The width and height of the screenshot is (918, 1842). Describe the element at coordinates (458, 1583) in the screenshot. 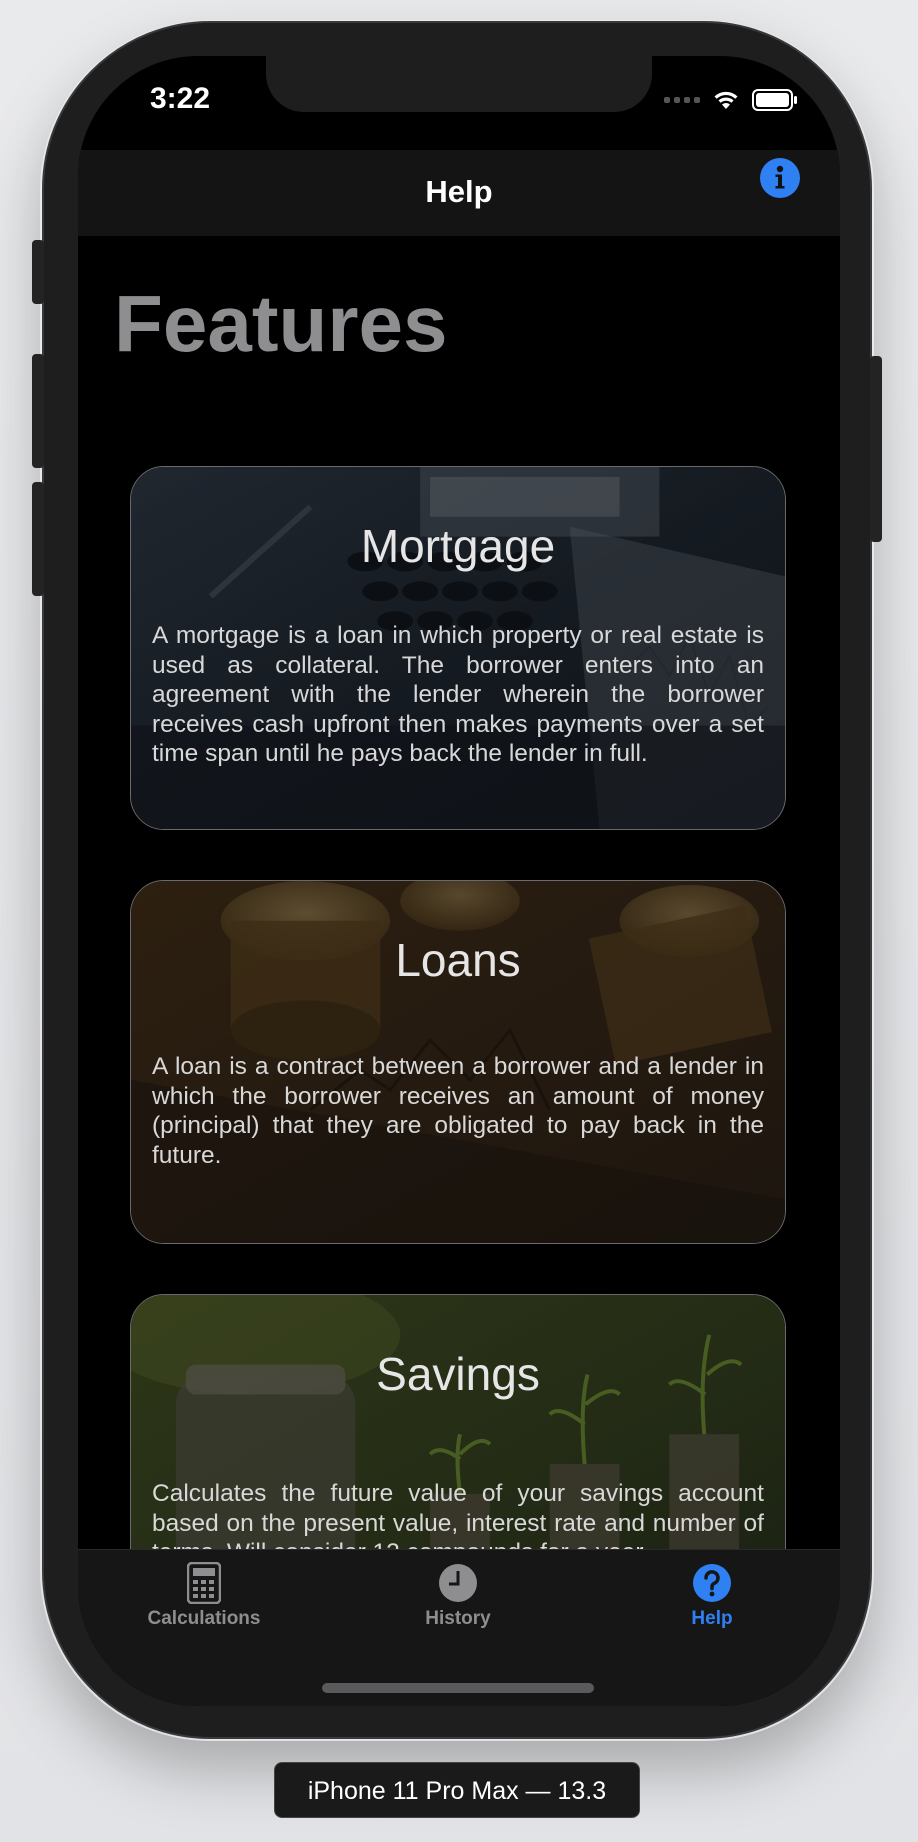

I see `clock-icon` at that location.